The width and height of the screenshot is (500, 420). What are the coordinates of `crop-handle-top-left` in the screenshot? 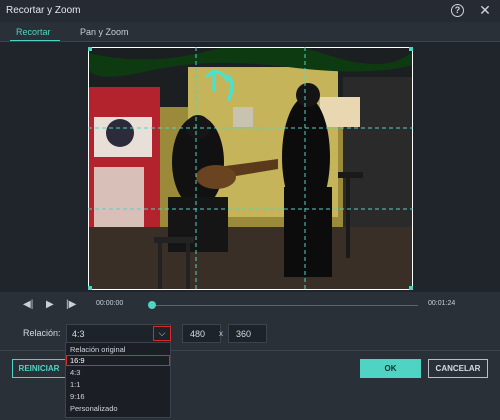 It's located at (90, 49).